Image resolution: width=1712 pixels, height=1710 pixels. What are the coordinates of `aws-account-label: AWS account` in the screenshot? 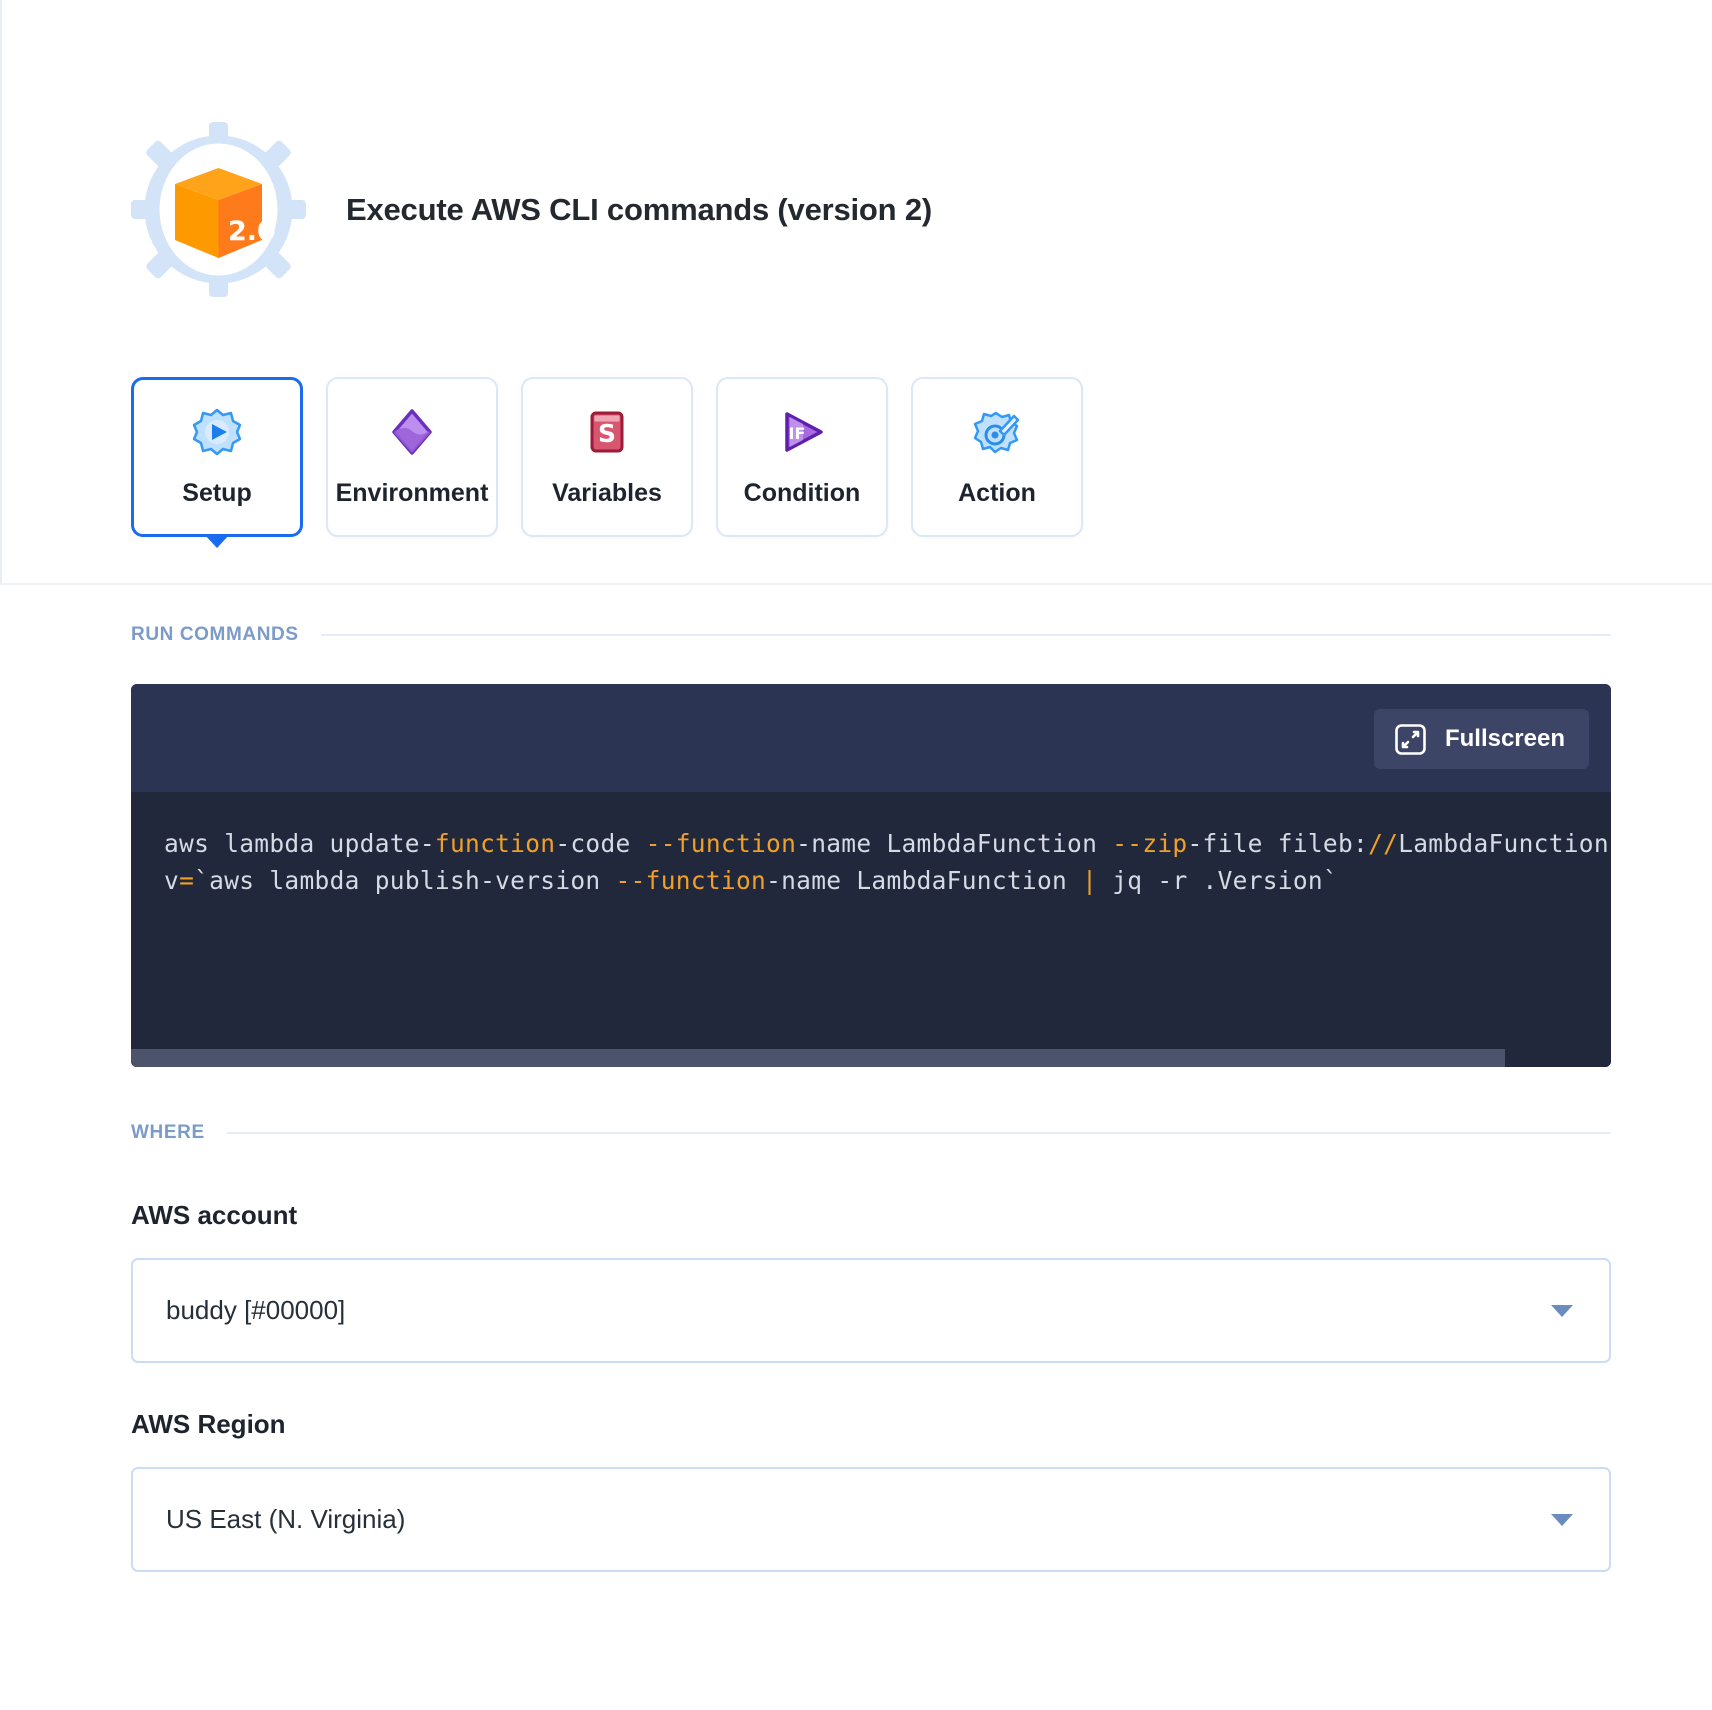 It's located at (214, 1215).